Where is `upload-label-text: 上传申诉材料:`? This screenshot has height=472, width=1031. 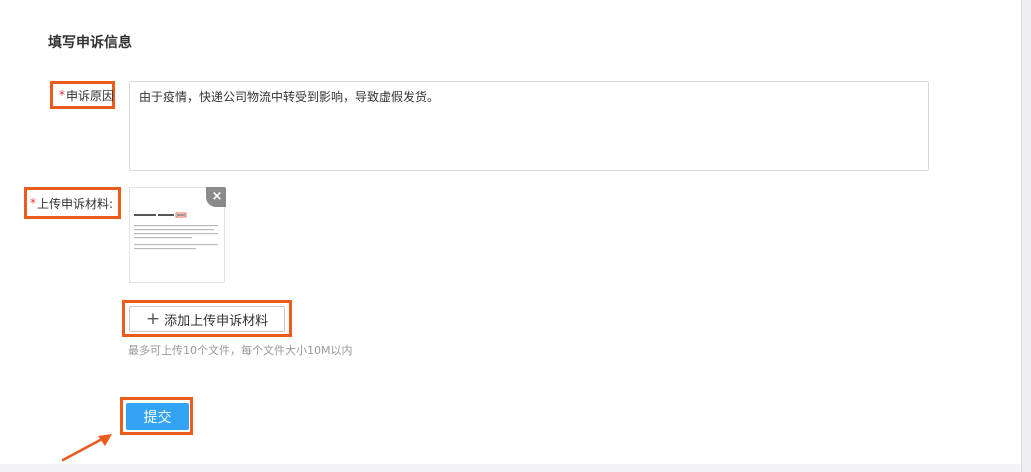 upload-label-text: 上传申诉材料: is located at coordinates (75, 203).